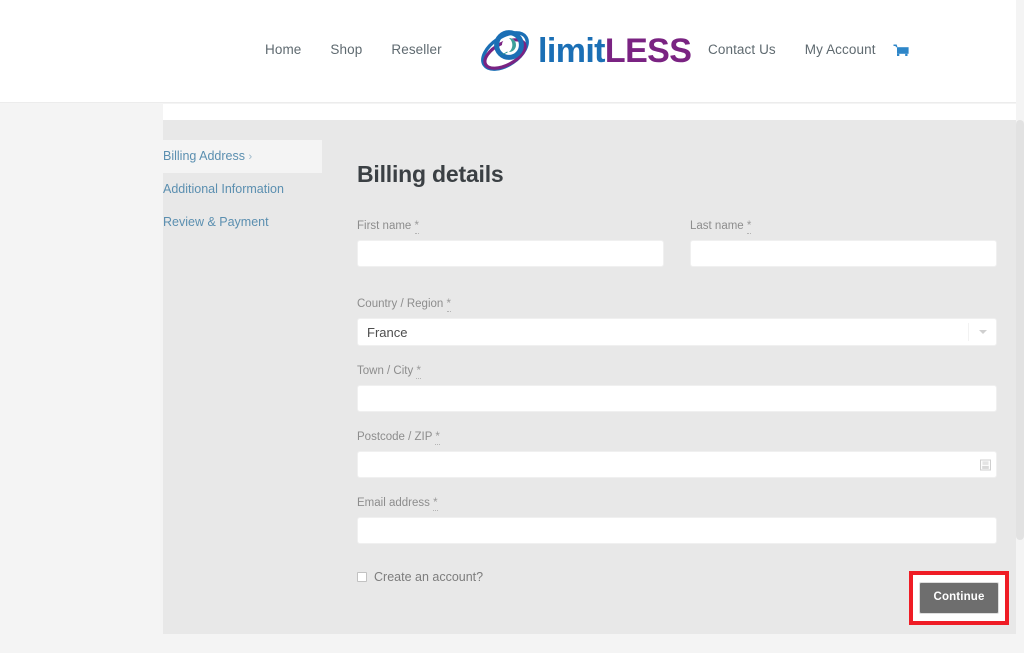 This screenshot has height=653, width=1024. Describe the element at coordinates (843, 227) in the screenshot. I see `last-name-label: Last name *` at that location.